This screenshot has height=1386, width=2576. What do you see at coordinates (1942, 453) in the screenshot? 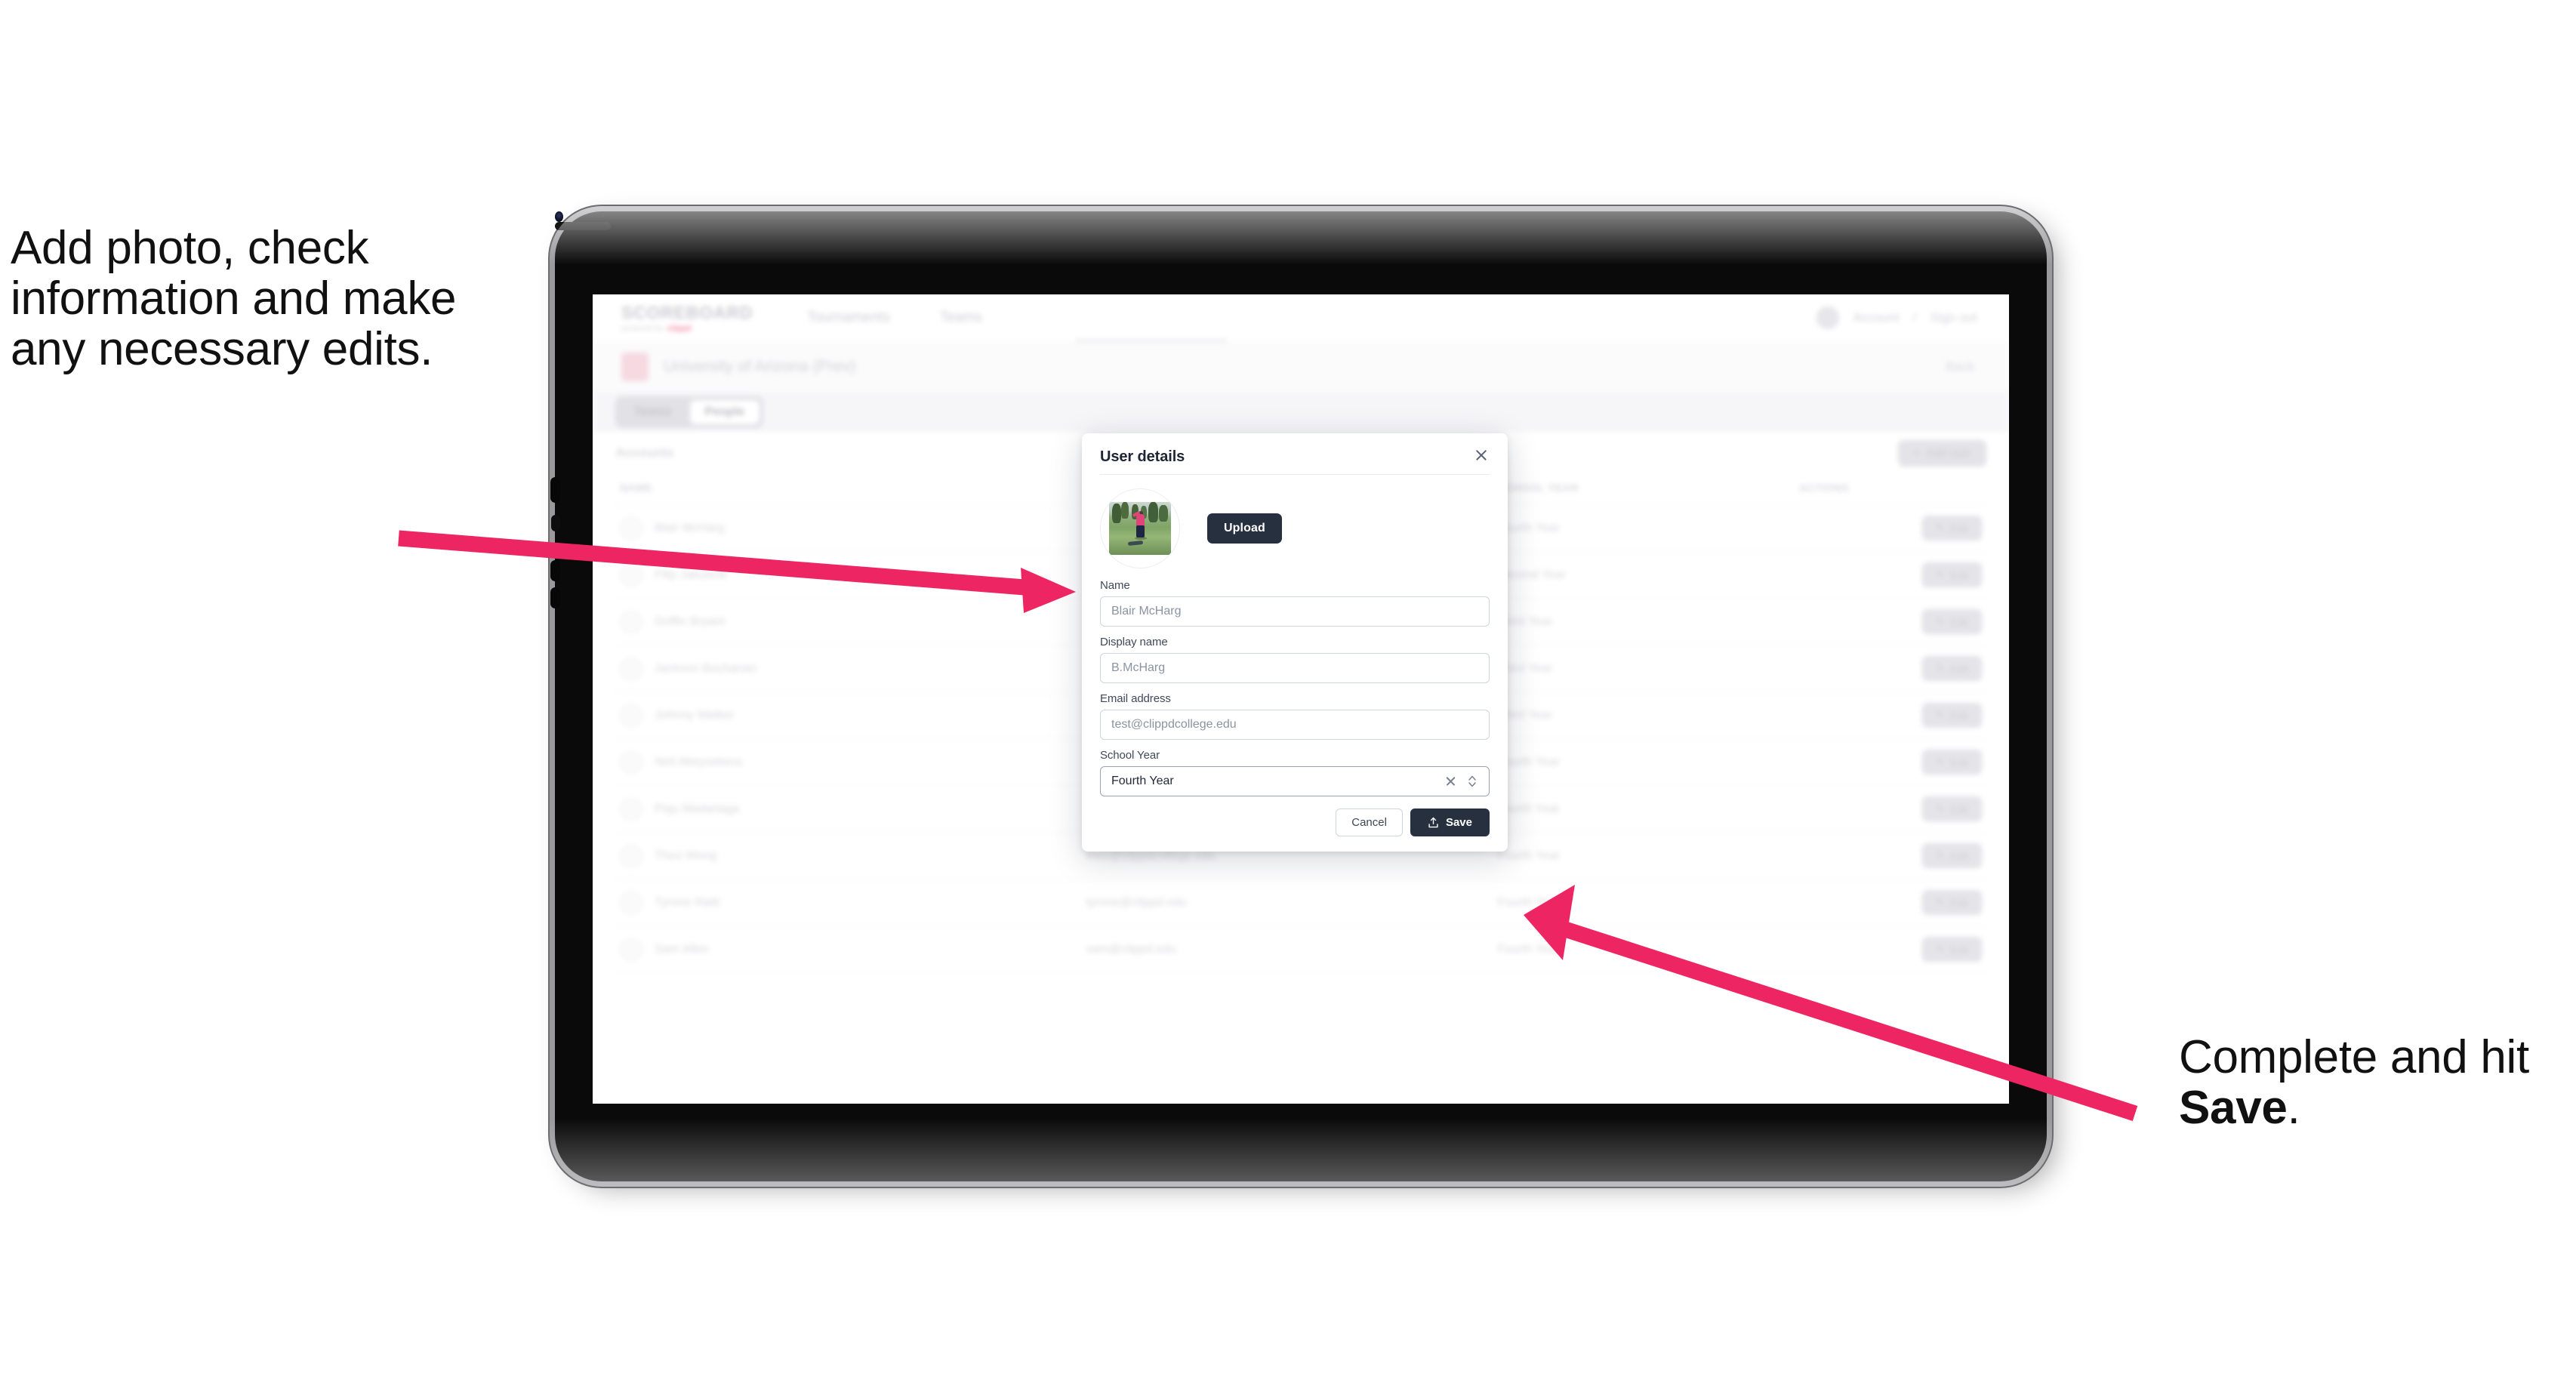
I see `add-user-button: + Add user` at bounding box center [1942, 453].